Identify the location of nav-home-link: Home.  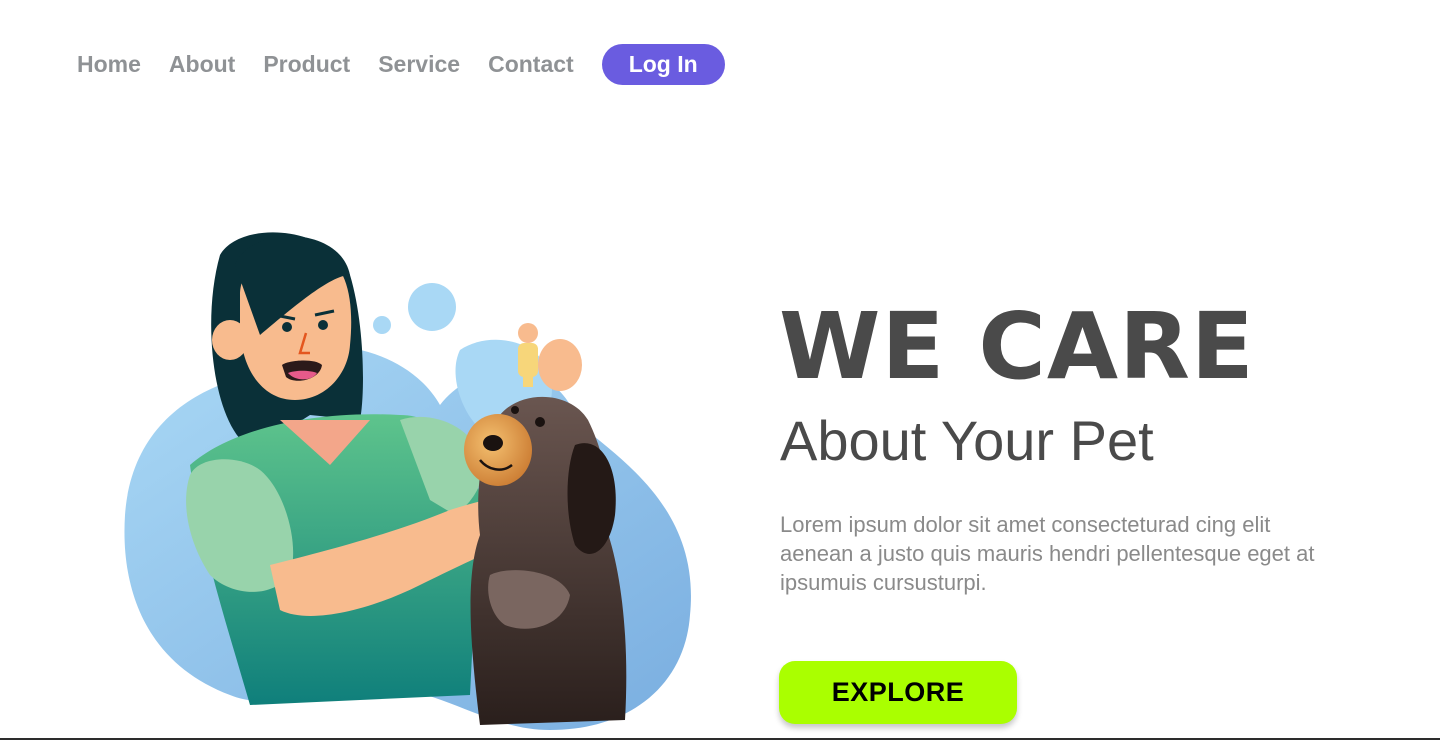
(109, 64).